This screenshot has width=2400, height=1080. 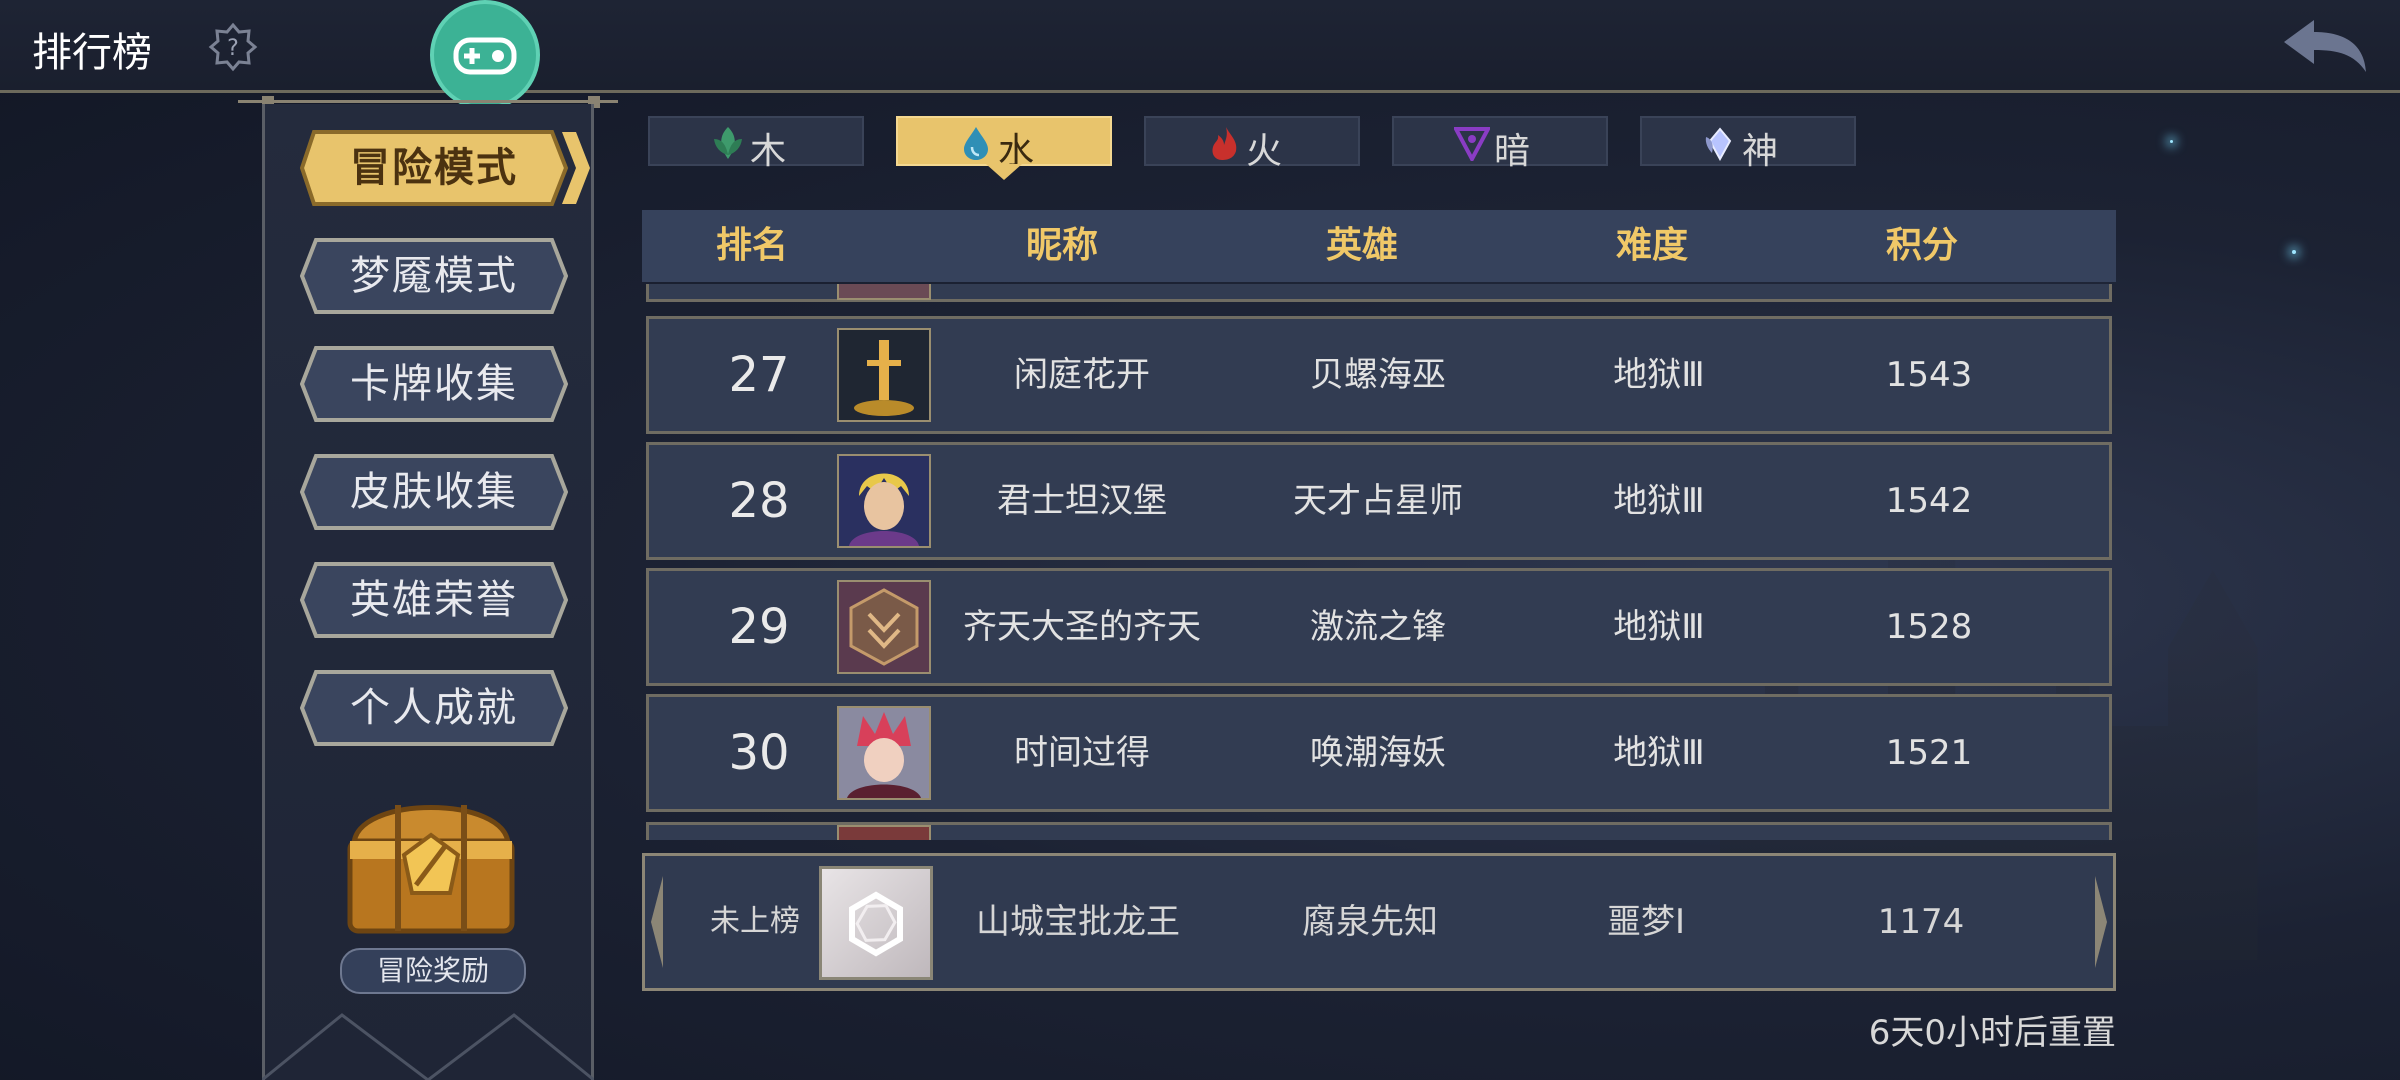 What do you see at coordinates (759, 375) in the screenshot?
I see `row-rank: 27` at bounding box center [759, 375].